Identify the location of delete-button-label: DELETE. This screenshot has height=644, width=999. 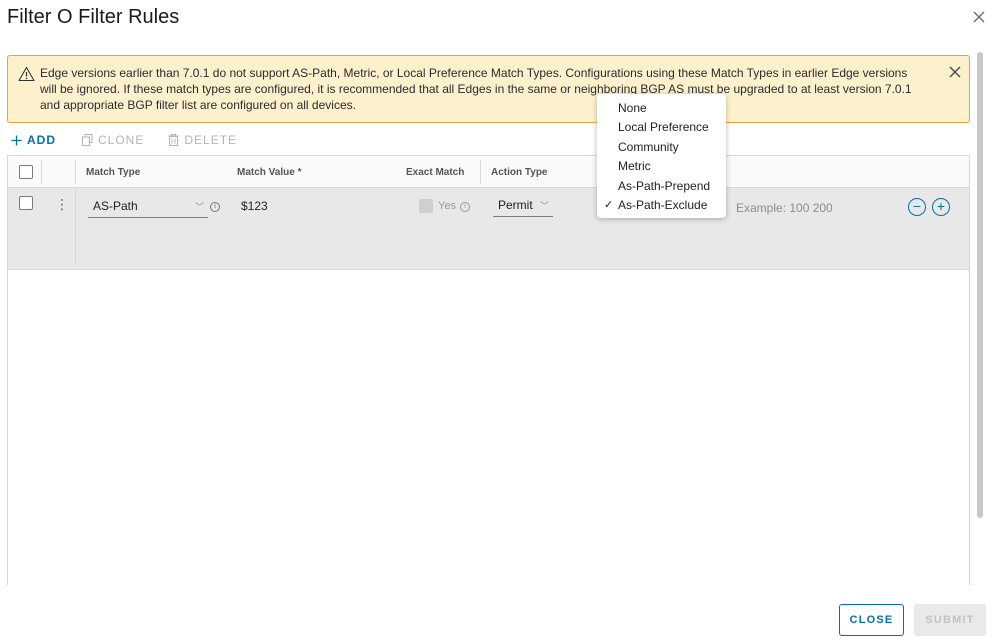
(211, 140).